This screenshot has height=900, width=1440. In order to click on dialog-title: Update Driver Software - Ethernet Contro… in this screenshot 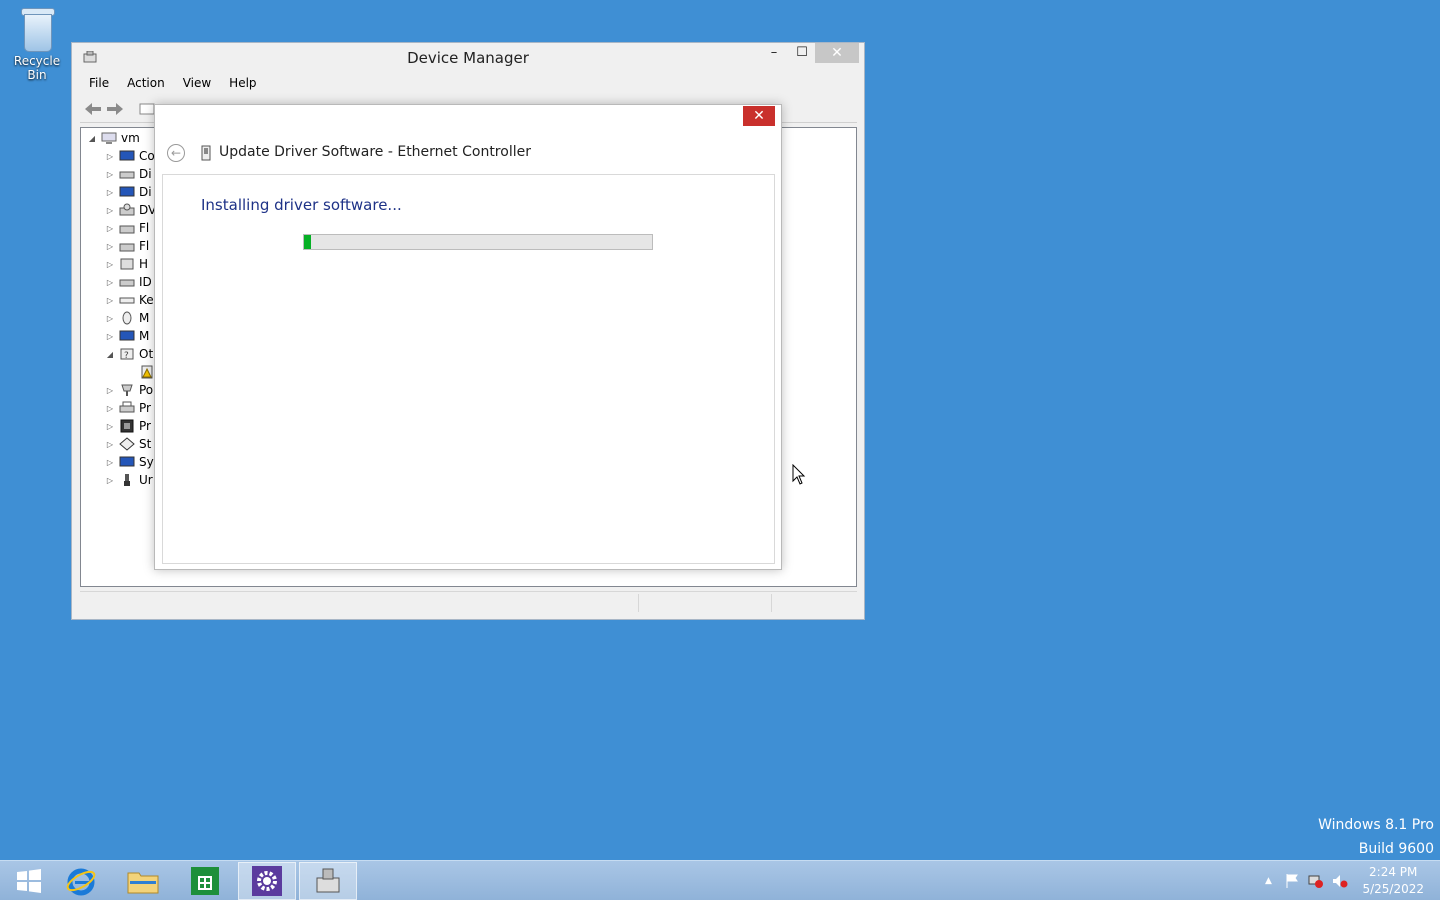, I will do `click(375, 152)`.